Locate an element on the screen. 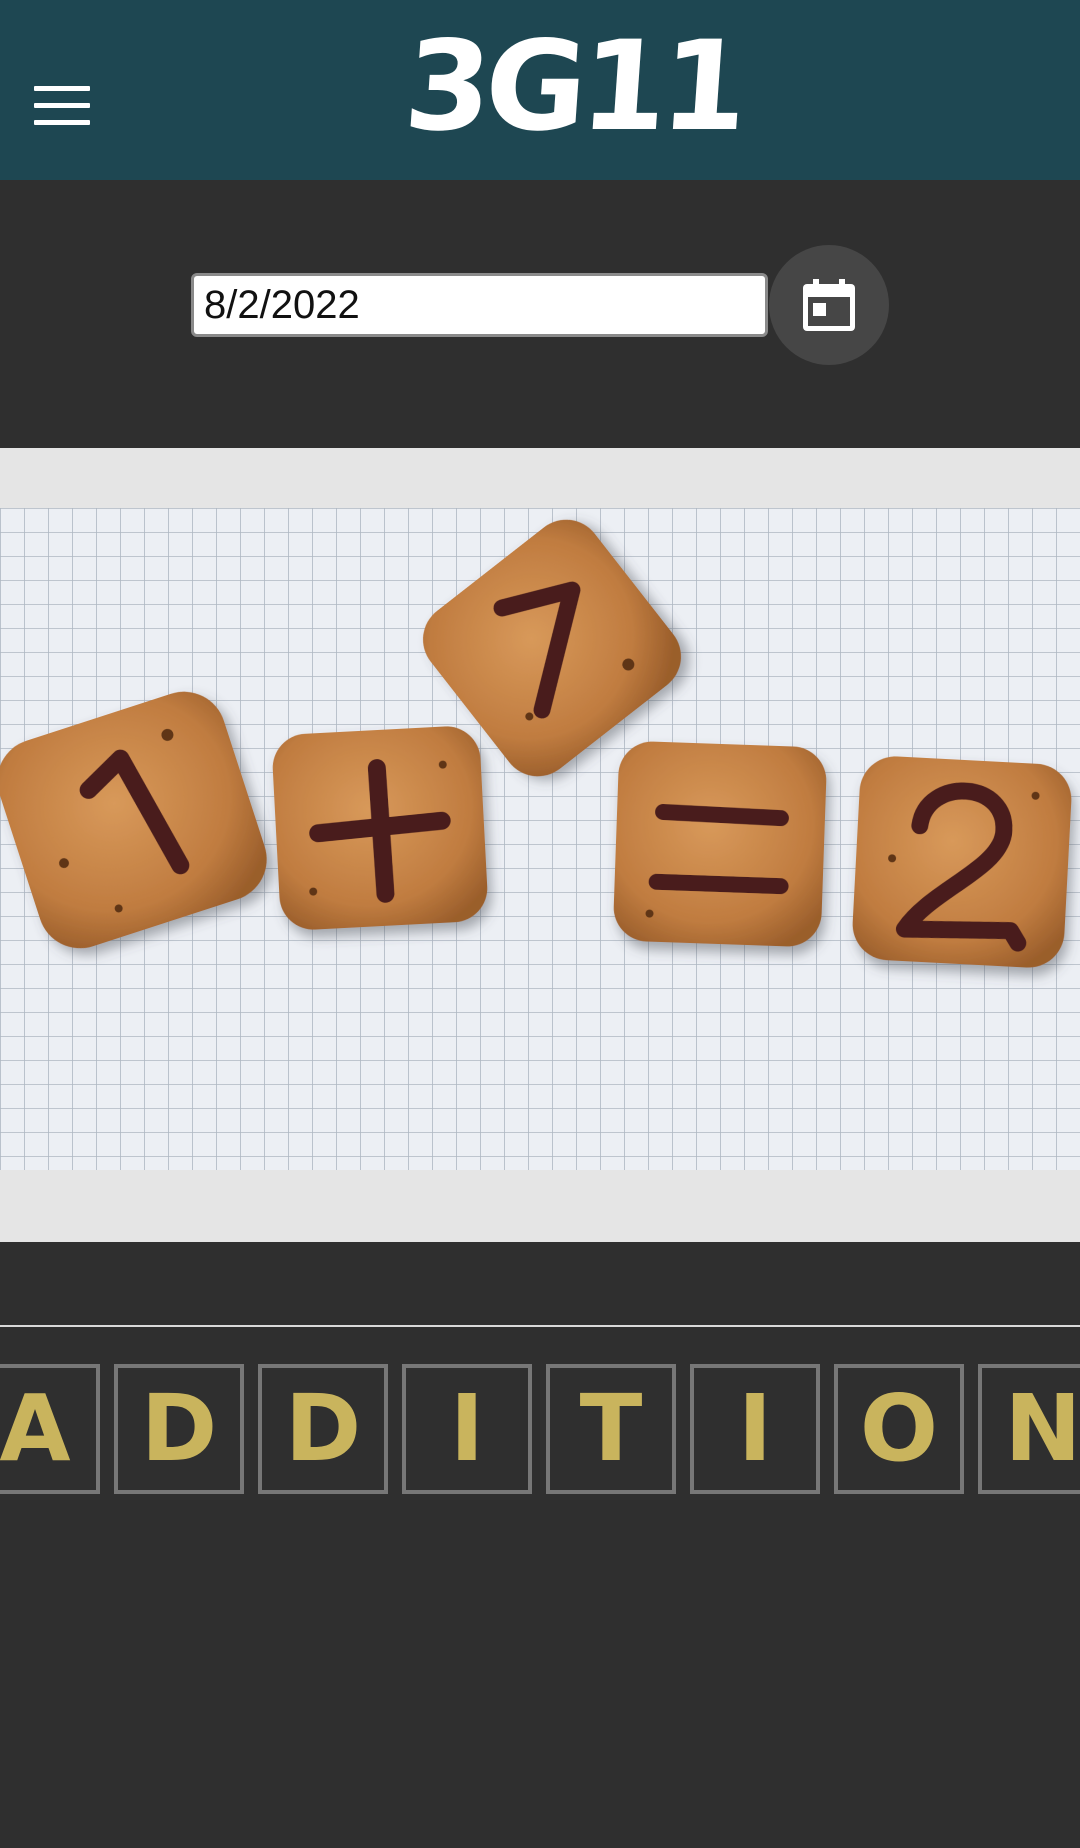 This screenshot has width=1080, height=1848. letter-tile: A is located at coordinates (50, 1429).